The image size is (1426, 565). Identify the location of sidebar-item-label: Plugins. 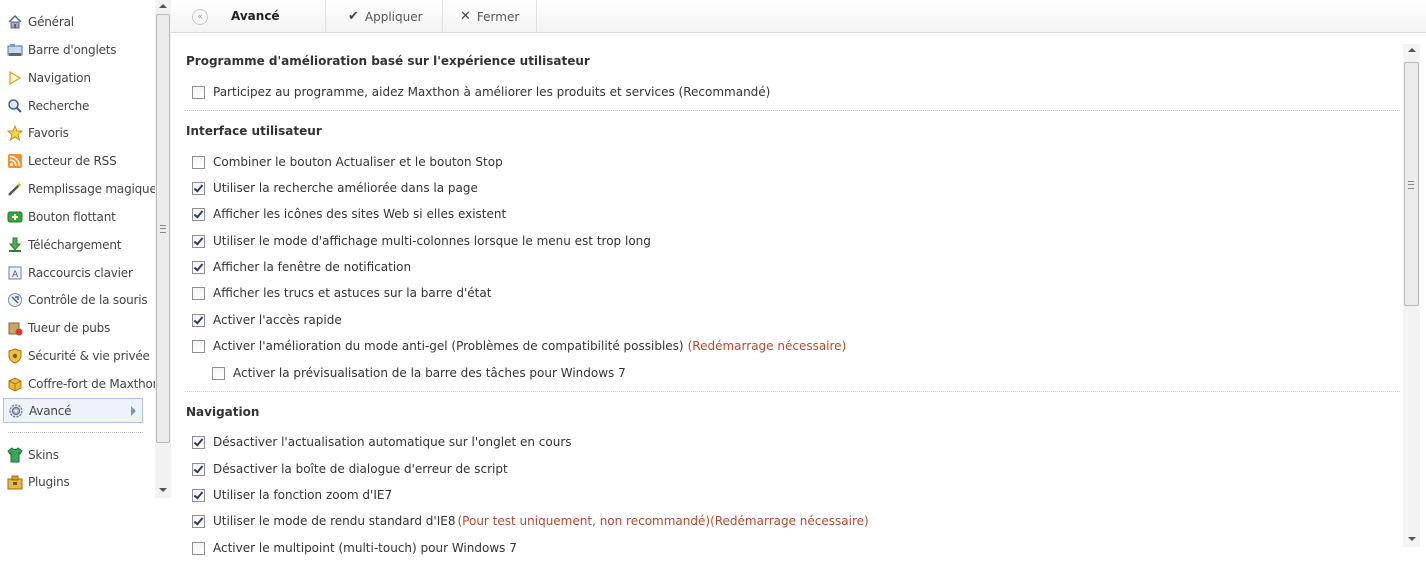
(49, 481).